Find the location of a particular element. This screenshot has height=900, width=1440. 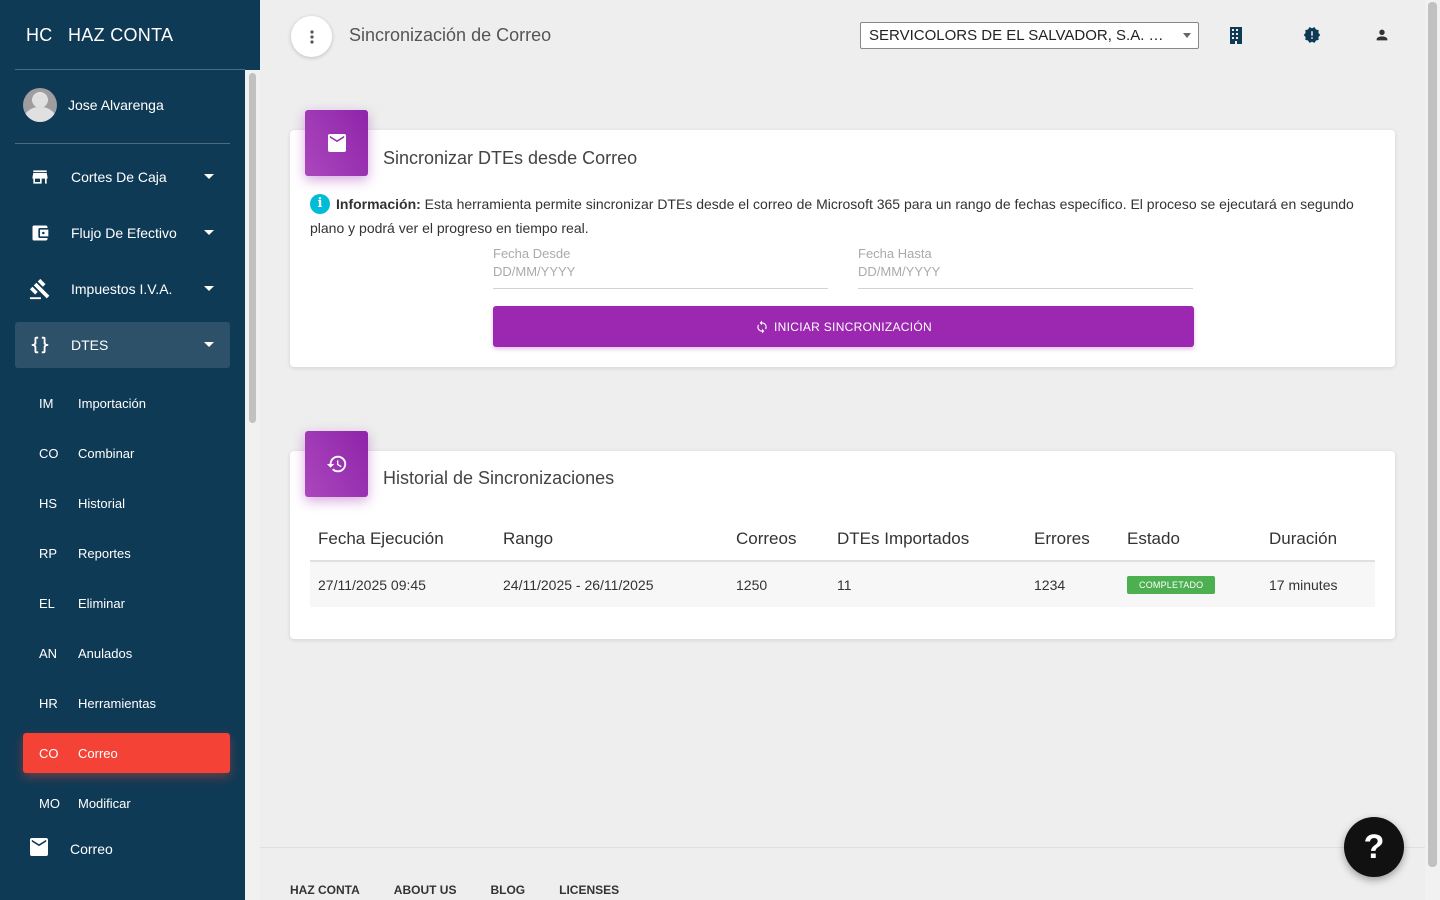

footer-link-blog: BLOG is located at coordinates (507, 890).